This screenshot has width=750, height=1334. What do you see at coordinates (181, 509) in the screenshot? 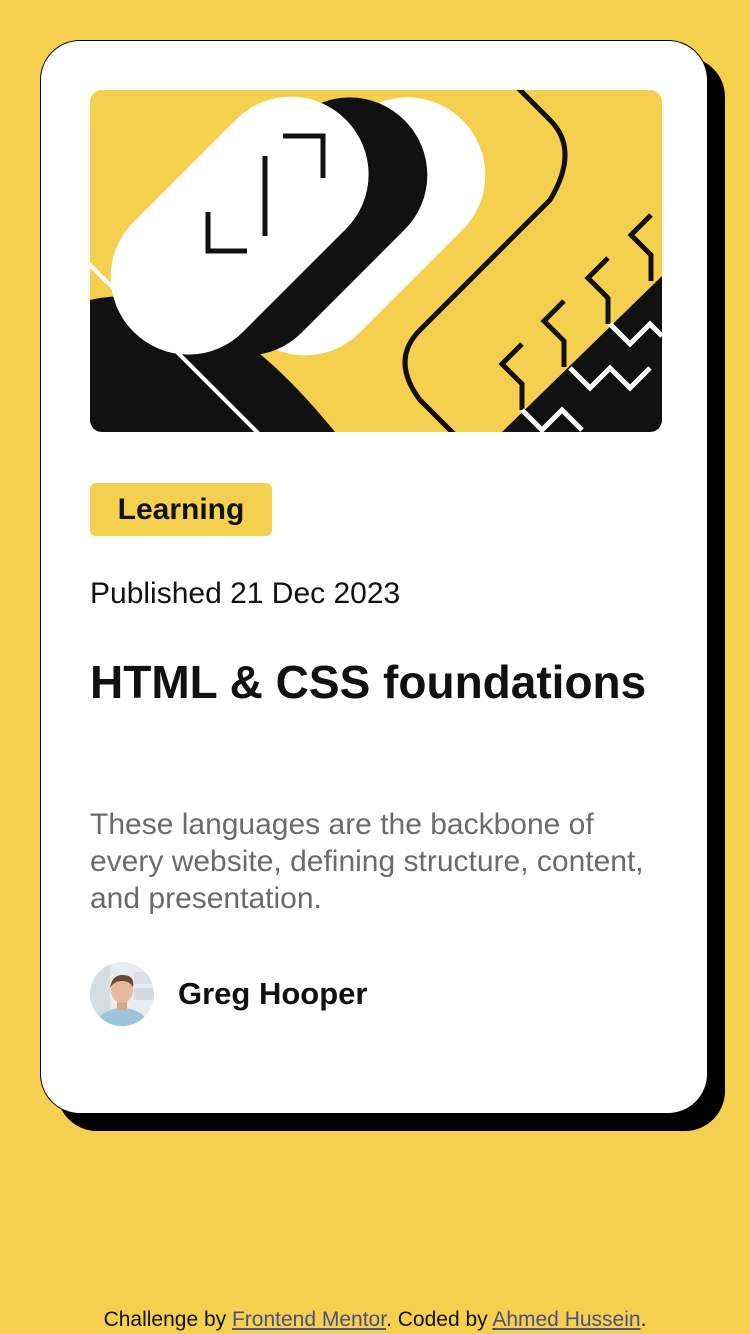
I see `category-tag: Learning` at bounding box center [181, 509].